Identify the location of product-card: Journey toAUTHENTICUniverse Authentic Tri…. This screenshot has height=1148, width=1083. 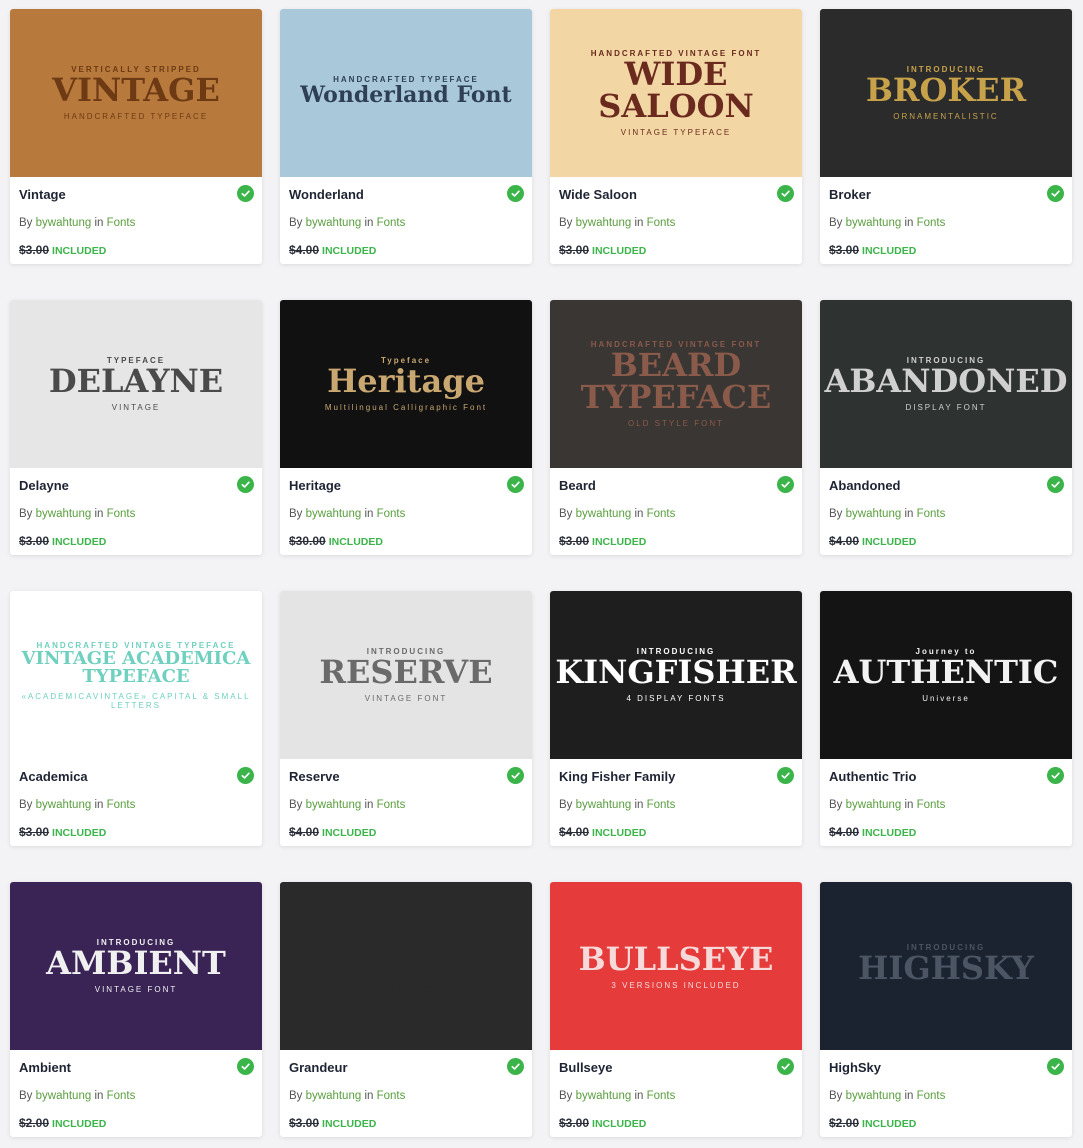
(946, 718).